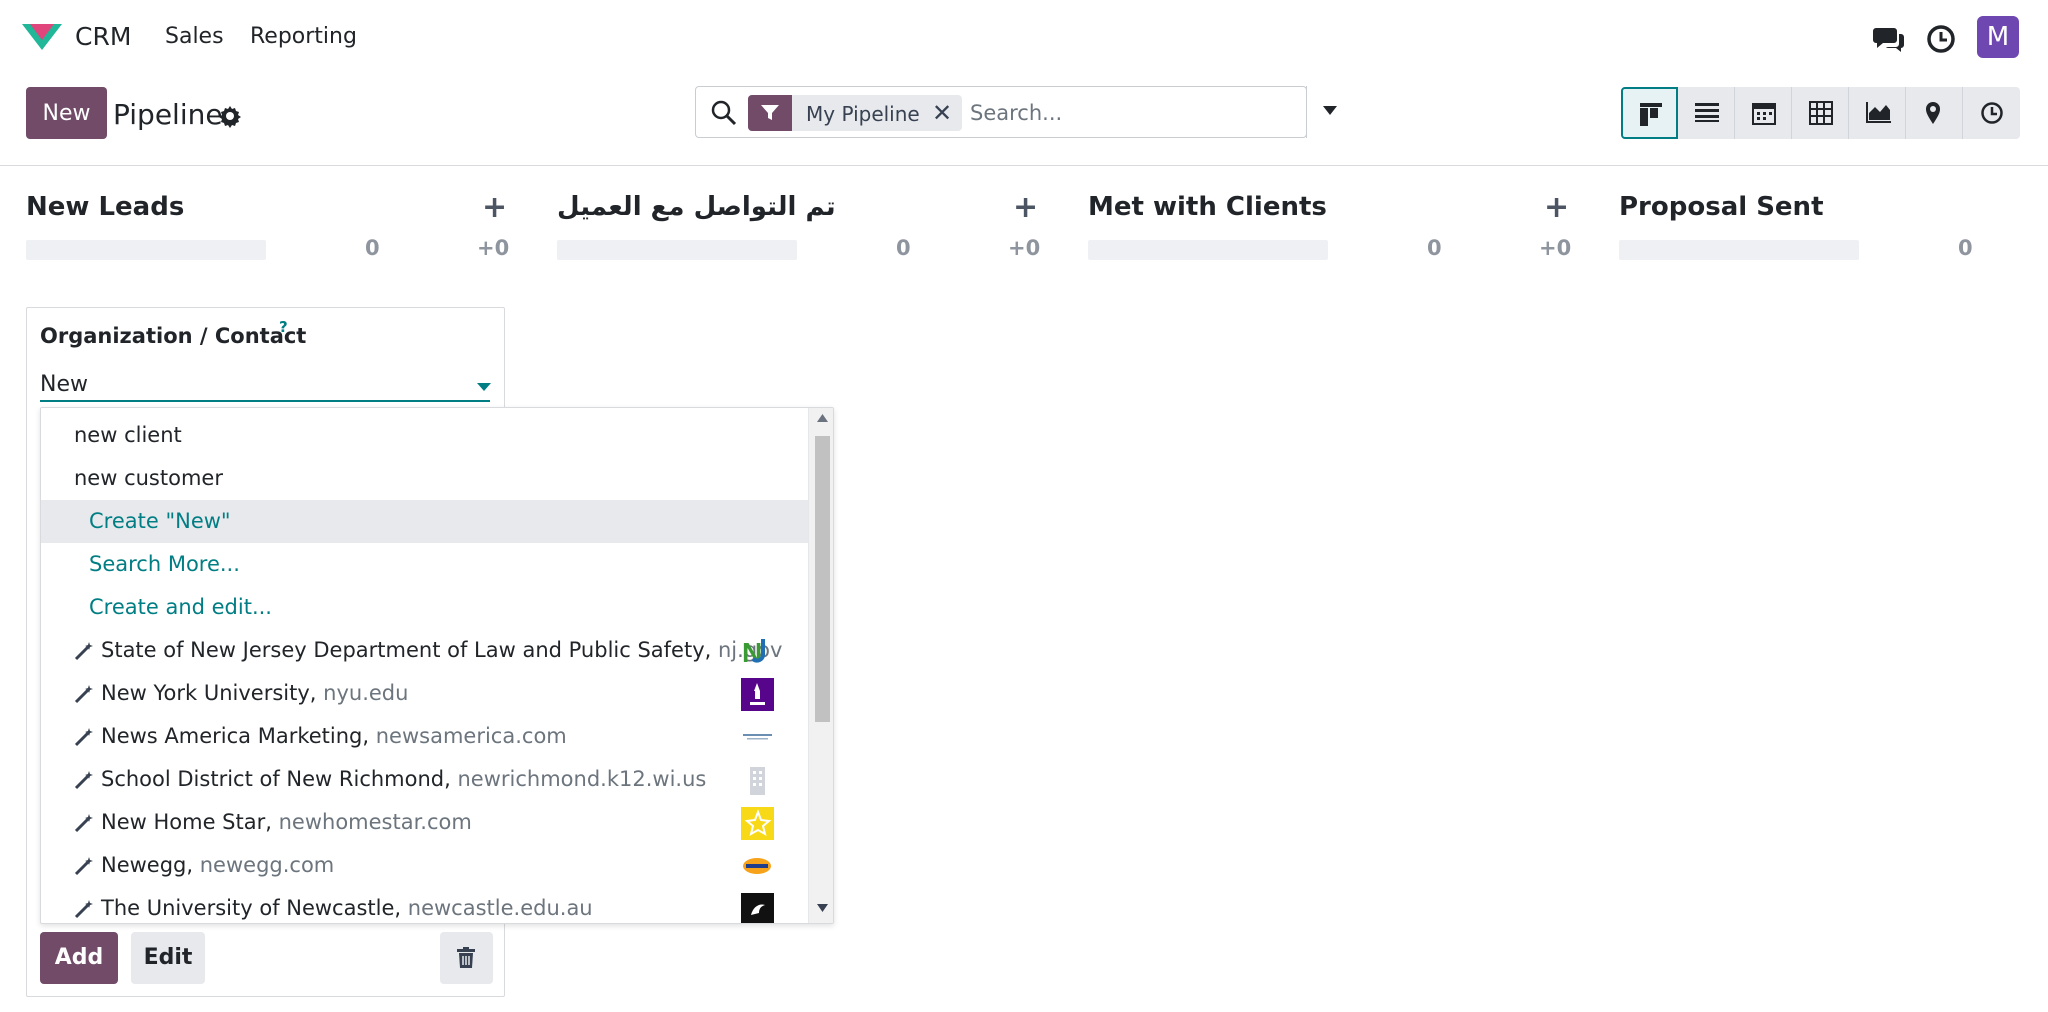 The height and width of the screenshot is (1012, 2048). What do you see at coordinates (103, 36) in the screenshot?
I see `app-name: CRM` at bounding box center [103, 36].